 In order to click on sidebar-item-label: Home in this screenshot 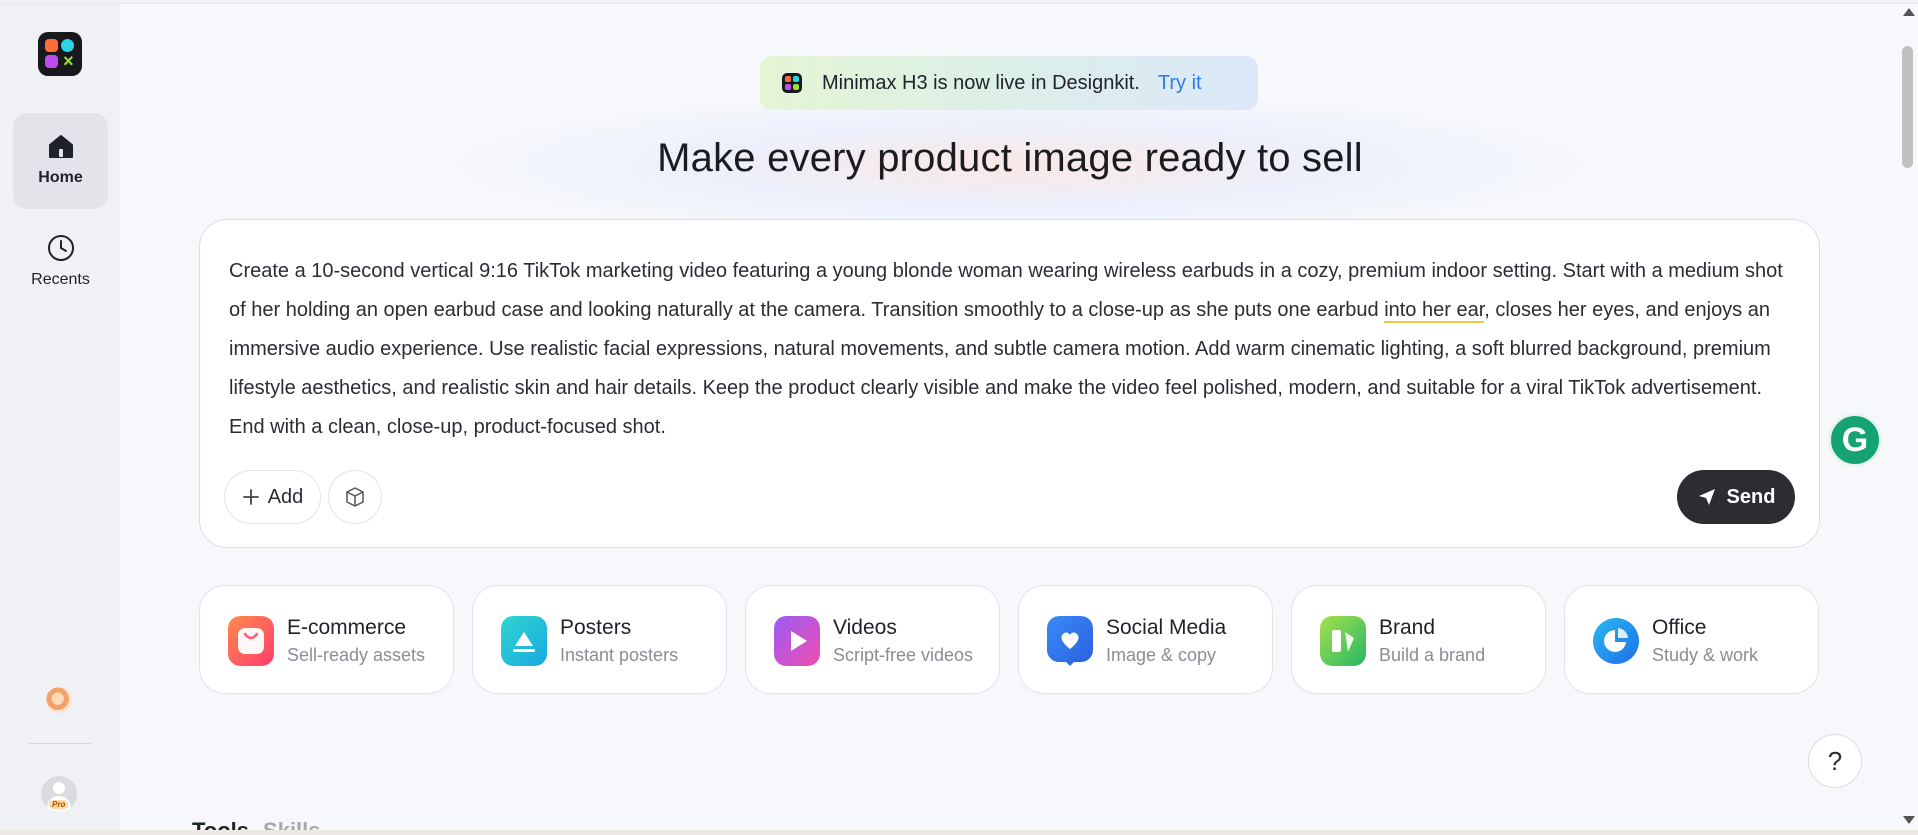, I will do `click(60, 177)`.